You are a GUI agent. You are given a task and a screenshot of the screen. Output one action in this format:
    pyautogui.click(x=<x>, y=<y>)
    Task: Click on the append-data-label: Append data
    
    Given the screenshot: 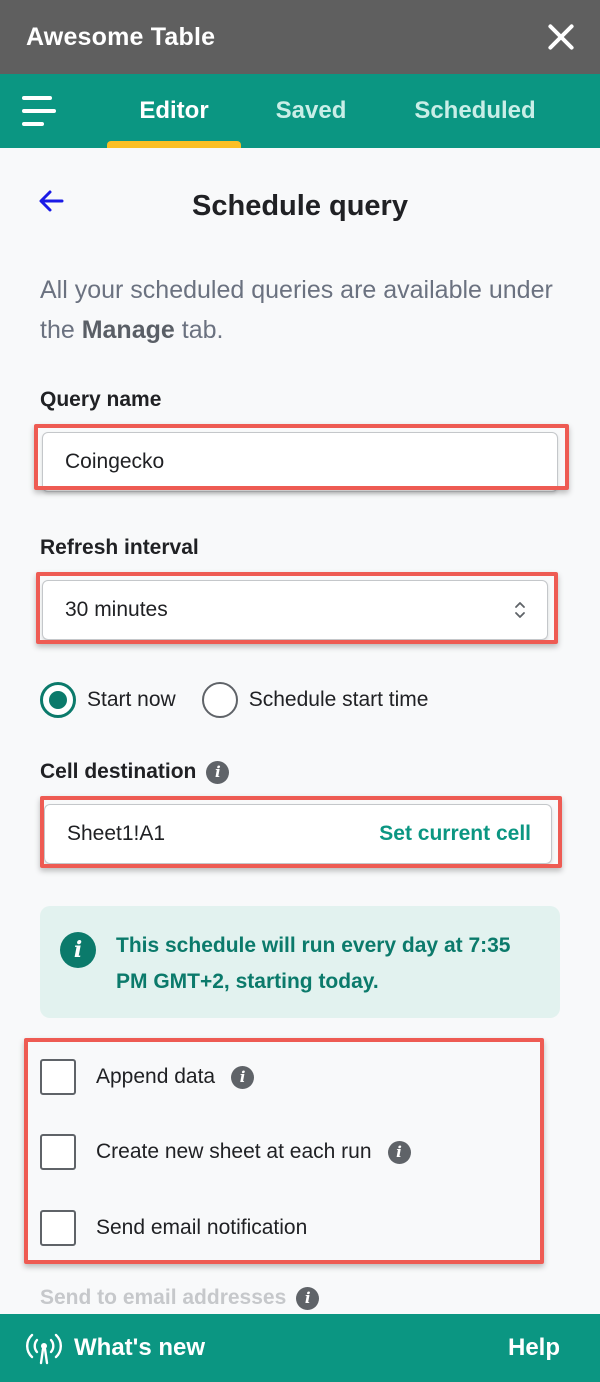 What is the action you would take?
    pyautogui.click(x=156, y=1076)
    